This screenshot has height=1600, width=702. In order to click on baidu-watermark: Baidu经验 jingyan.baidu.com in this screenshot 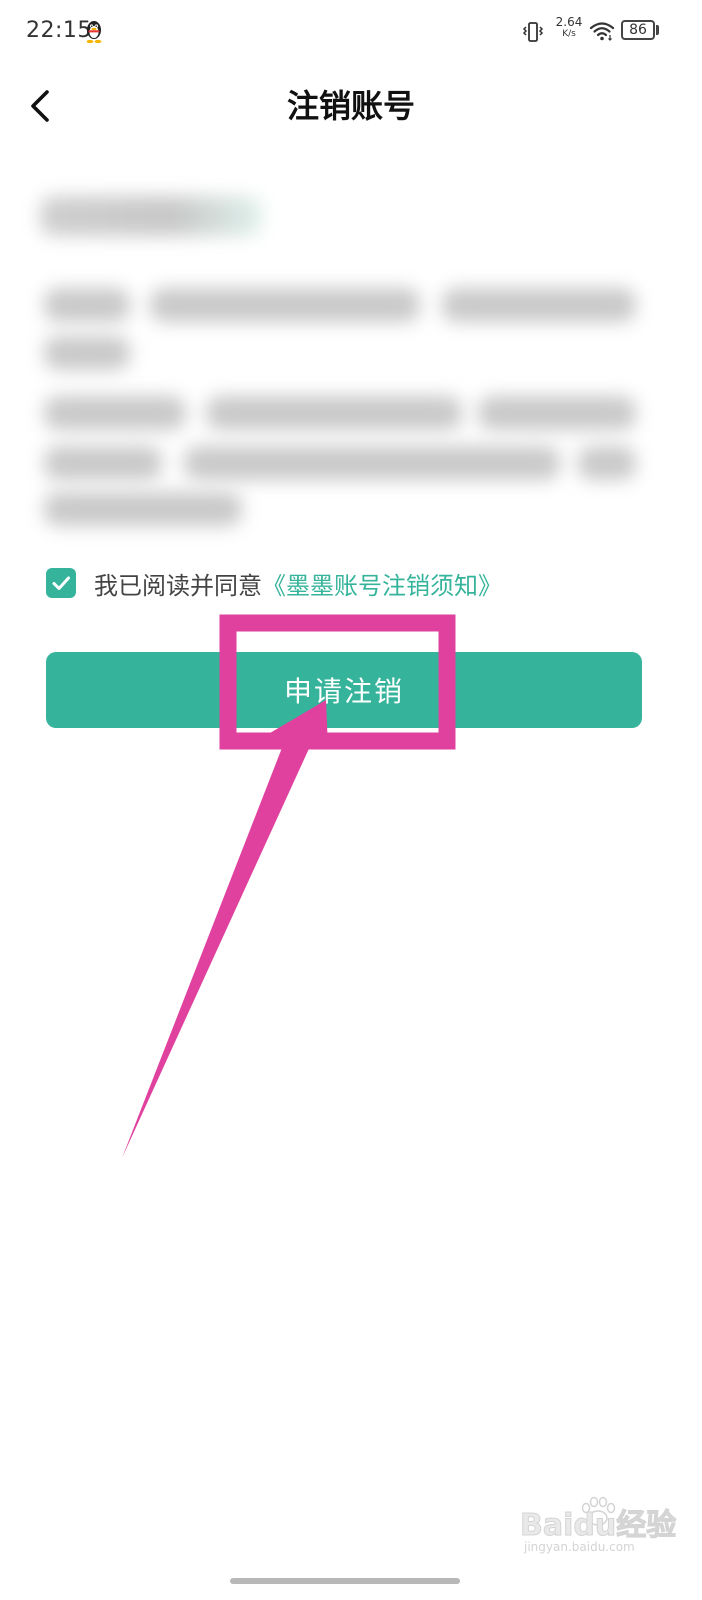, I will do `click(598, 1529)`.